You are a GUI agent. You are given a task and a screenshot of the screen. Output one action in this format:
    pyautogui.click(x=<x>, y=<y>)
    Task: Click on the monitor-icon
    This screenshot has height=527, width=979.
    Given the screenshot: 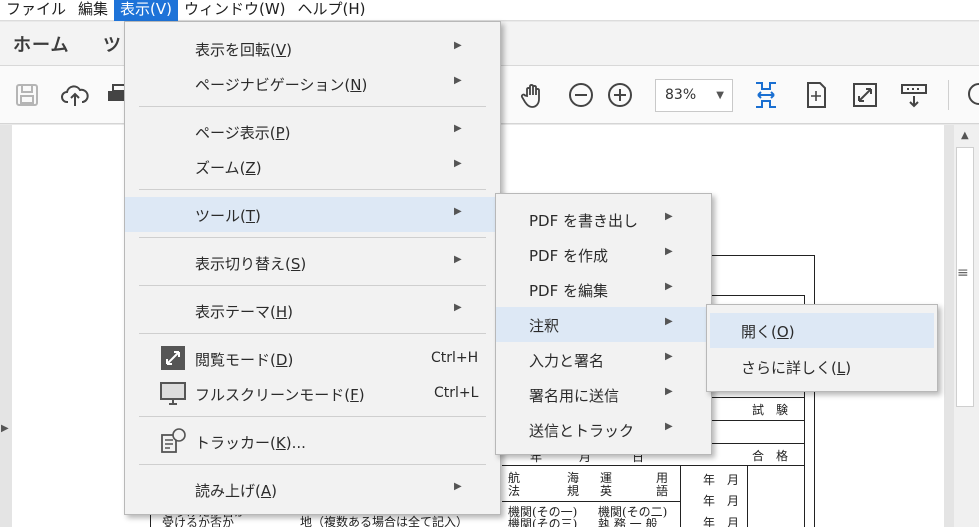 What is the action you would take?
    pyautogui.click(x=173, y=393)
    